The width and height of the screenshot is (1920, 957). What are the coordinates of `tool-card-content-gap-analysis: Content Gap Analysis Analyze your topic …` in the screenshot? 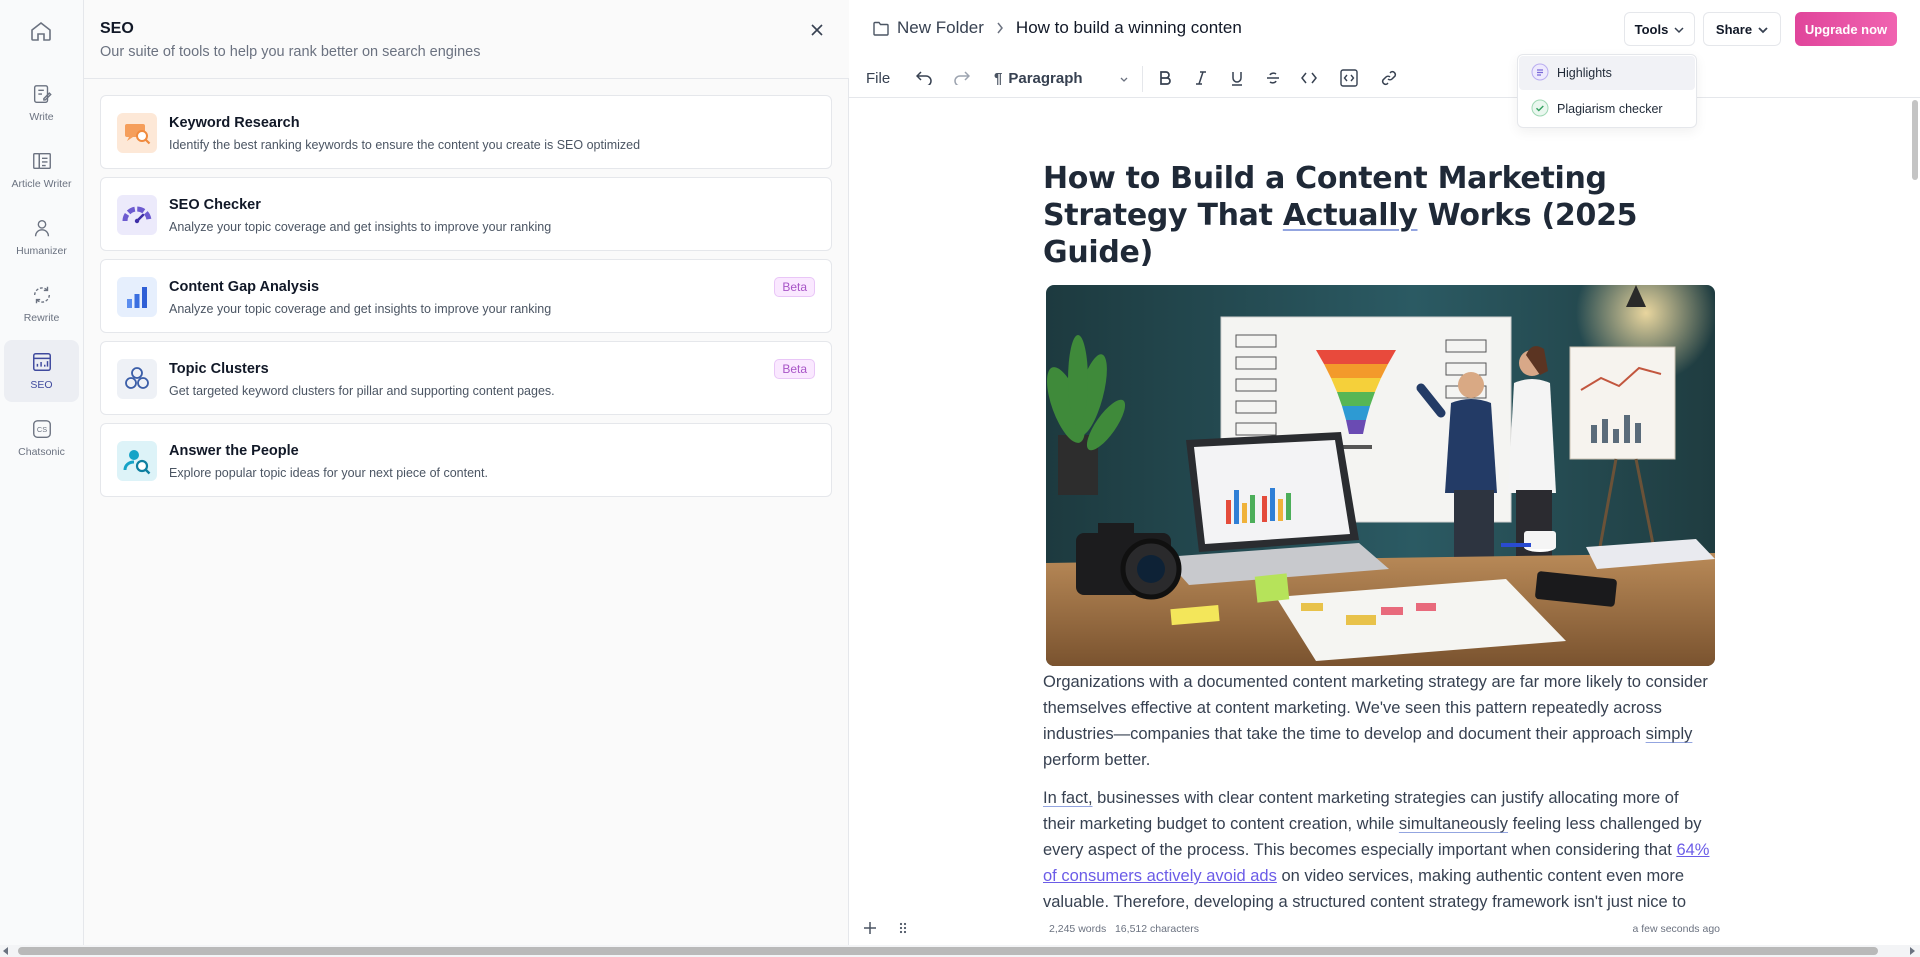 It's located at (466, 296).